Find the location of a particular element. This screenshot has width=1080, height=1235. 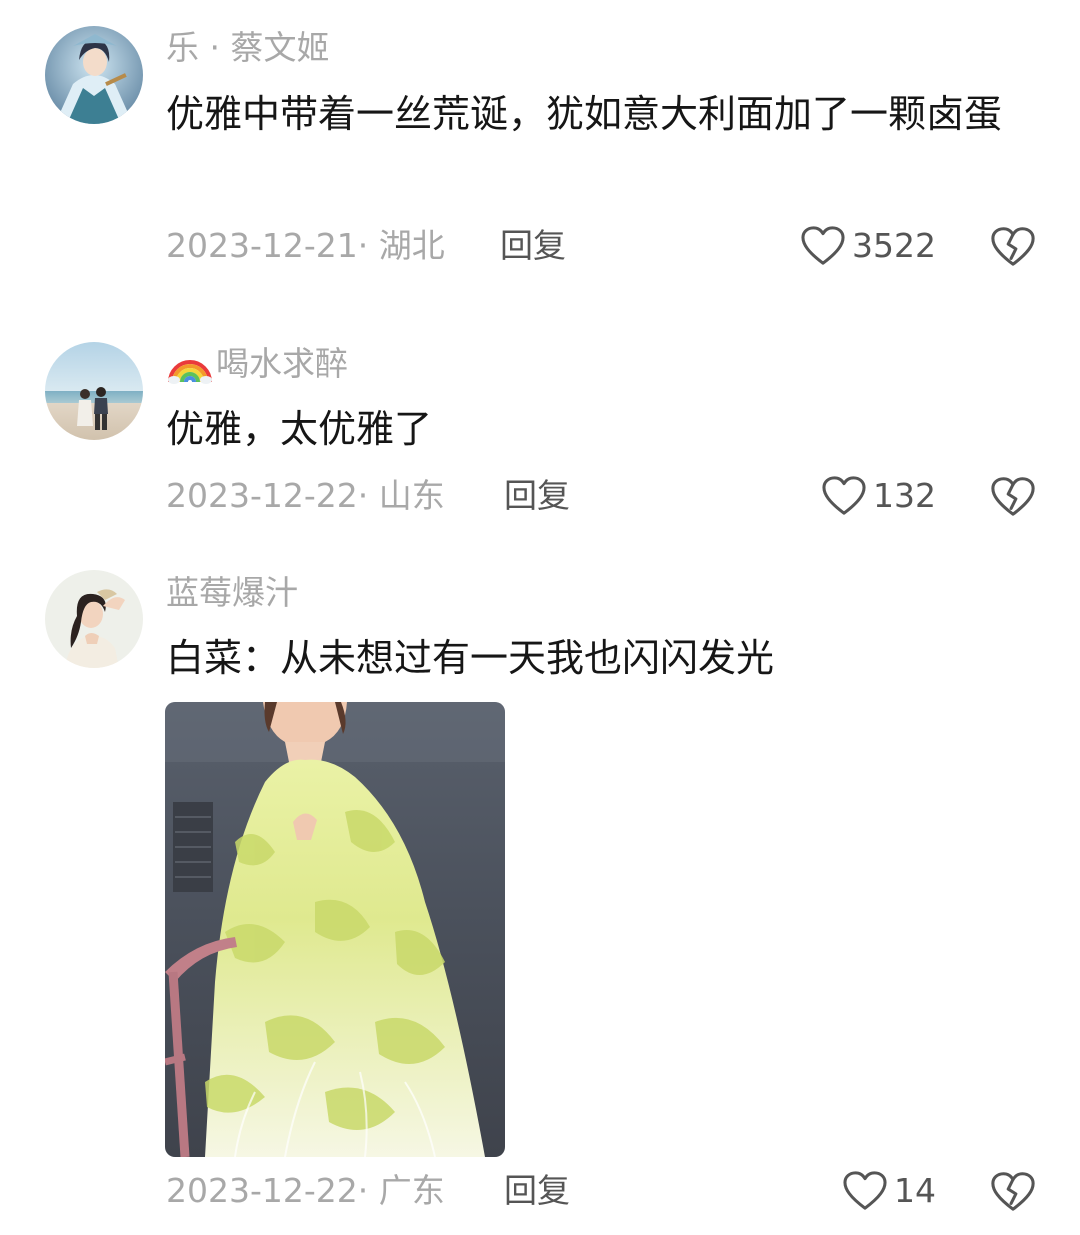

username: 蓝莓爆汁 is located at coordinates (232, 593).